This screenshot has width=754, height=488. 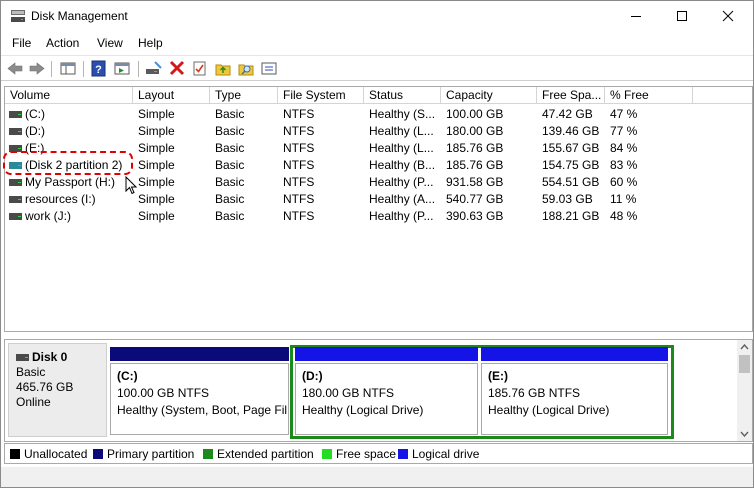 I want to click on disk-type: Basic, so click(x=31, y=372).